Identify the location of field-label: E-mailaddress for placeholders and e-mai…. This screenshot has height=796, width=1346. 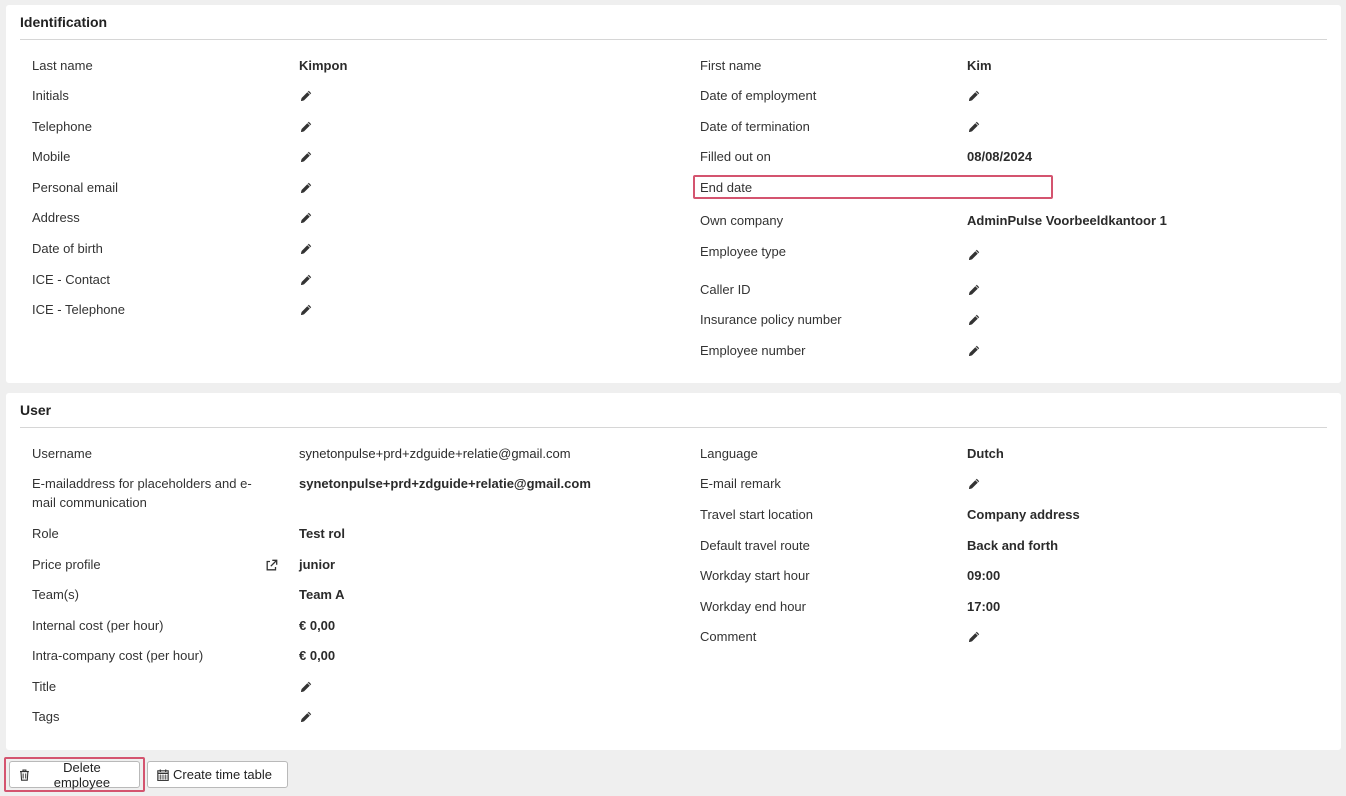
(142, 493).